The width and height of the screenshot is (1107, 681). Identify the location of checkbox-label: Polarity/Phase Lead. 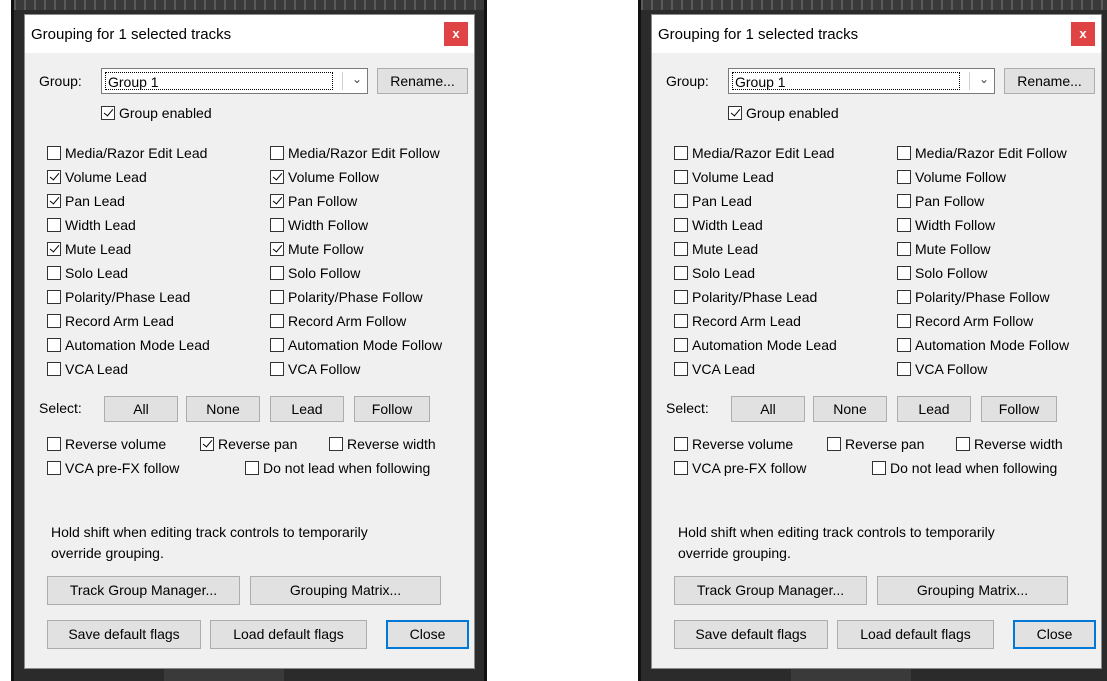
(128, 297).